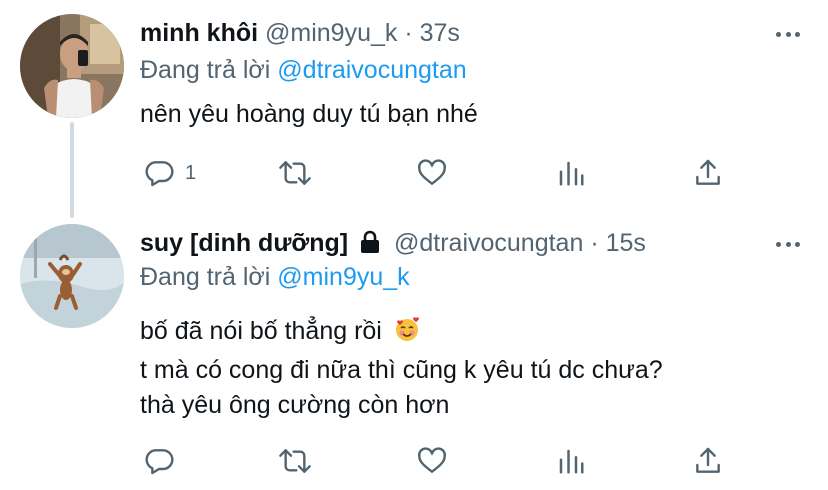 The image size is (828, 490). What do you see at coordinates (199, 33) in the screenshot?
I see `author-name: minh khôi` at bounding box center [199, 33].